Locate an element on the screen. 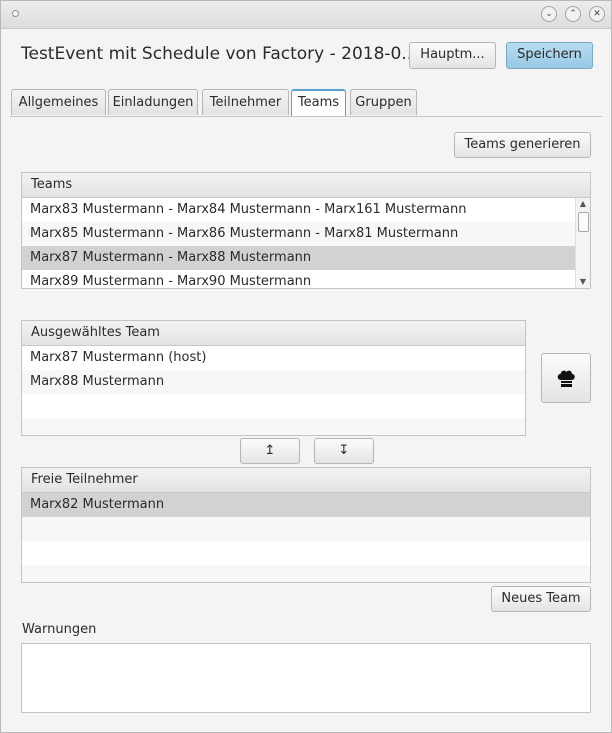 The image size is (612, 733). tab-gruppen: Gruppen is located at coordinates (383, 102).